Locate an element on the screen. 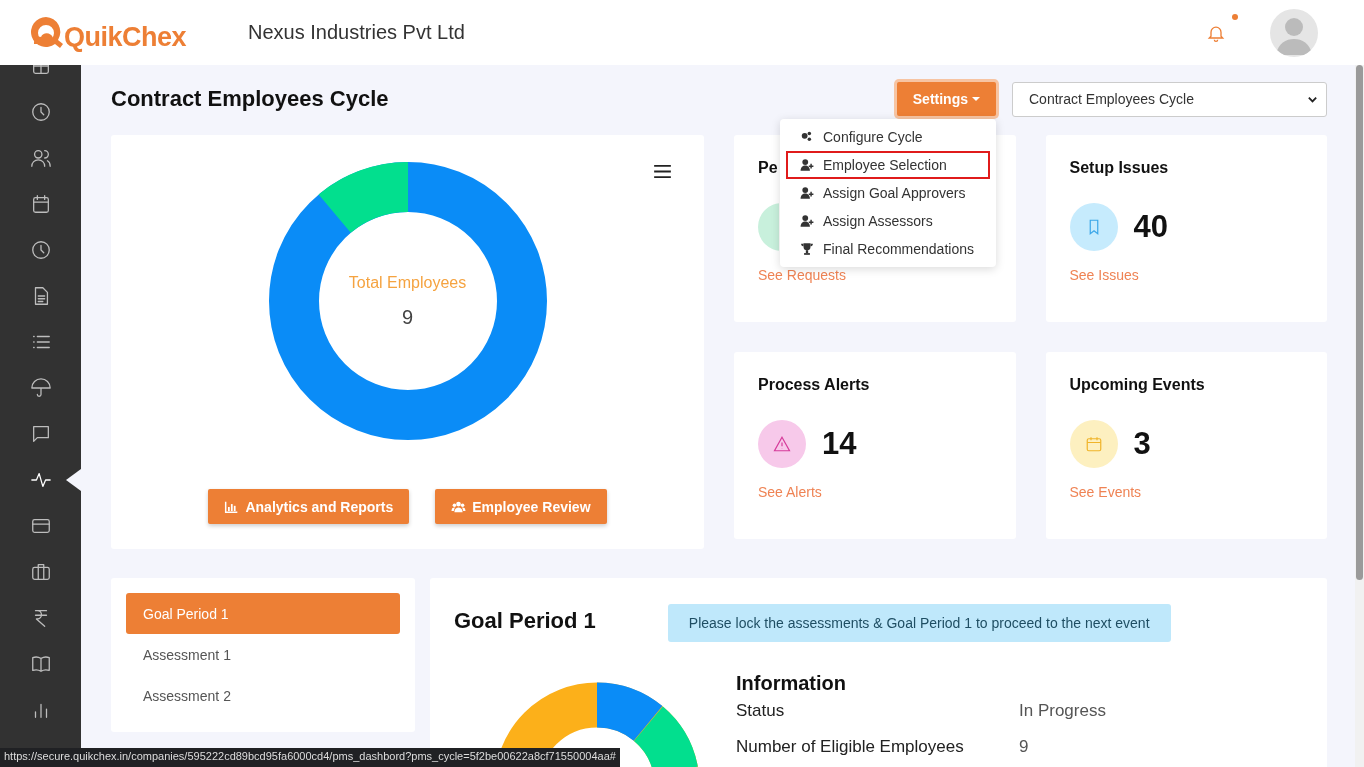 The height and width of the screenshot is (767, 1364). menu-item: Assign Assessors is located at coordinates (888, 221).